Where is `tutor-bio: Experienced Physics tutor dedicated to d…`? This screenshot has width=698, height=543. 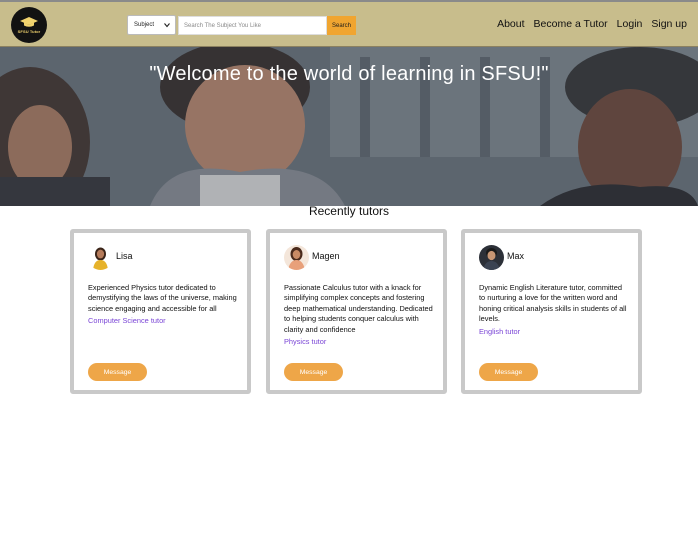 tutor-bio: Experienced Physics tutor dedicated to d… is located at coordinates (163, 305).